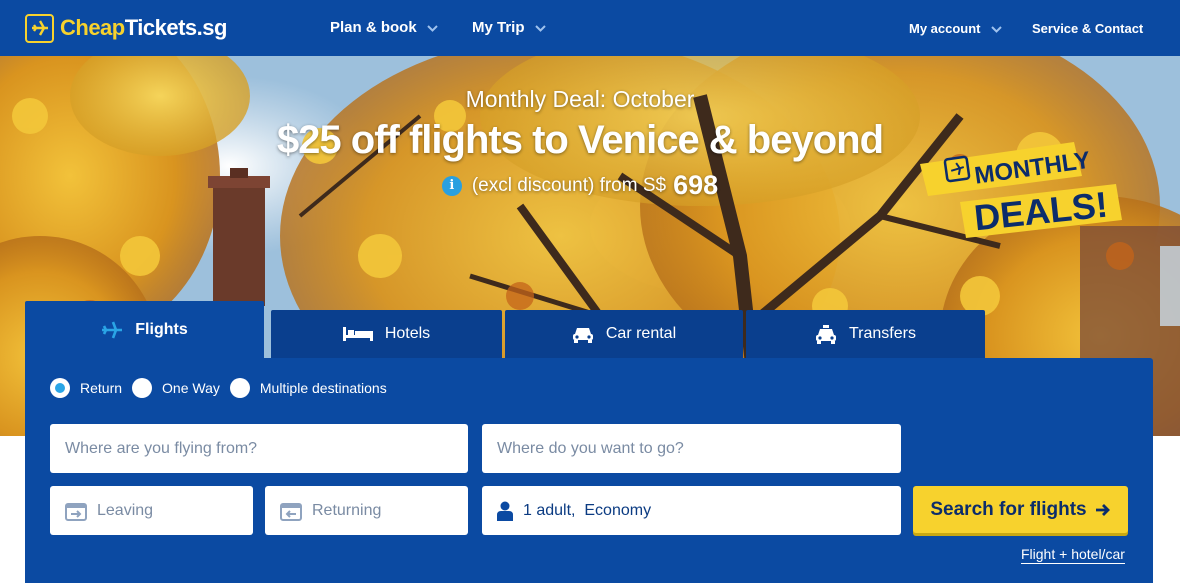  Describe the element at coordinates (161, 329) in the screenshot. I see `tab-flights-label: Flights` at that location.